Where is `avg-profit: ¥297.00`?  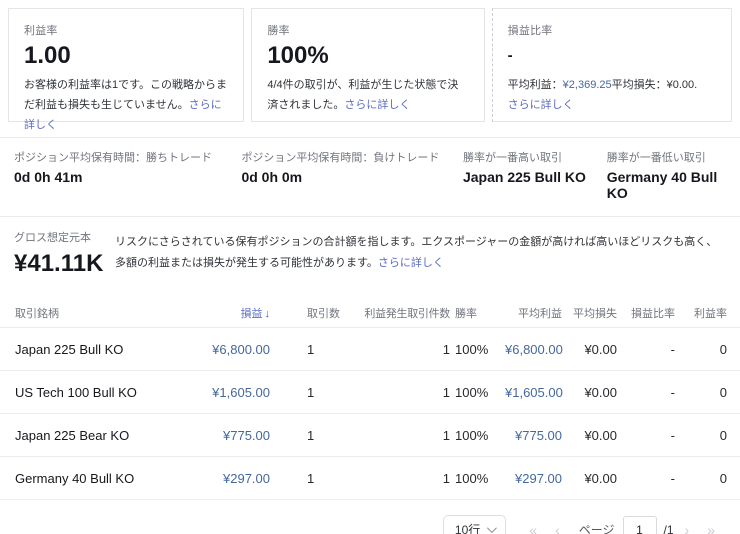 avg-profit: ¥297.00 is located at coordinates (538, 478).